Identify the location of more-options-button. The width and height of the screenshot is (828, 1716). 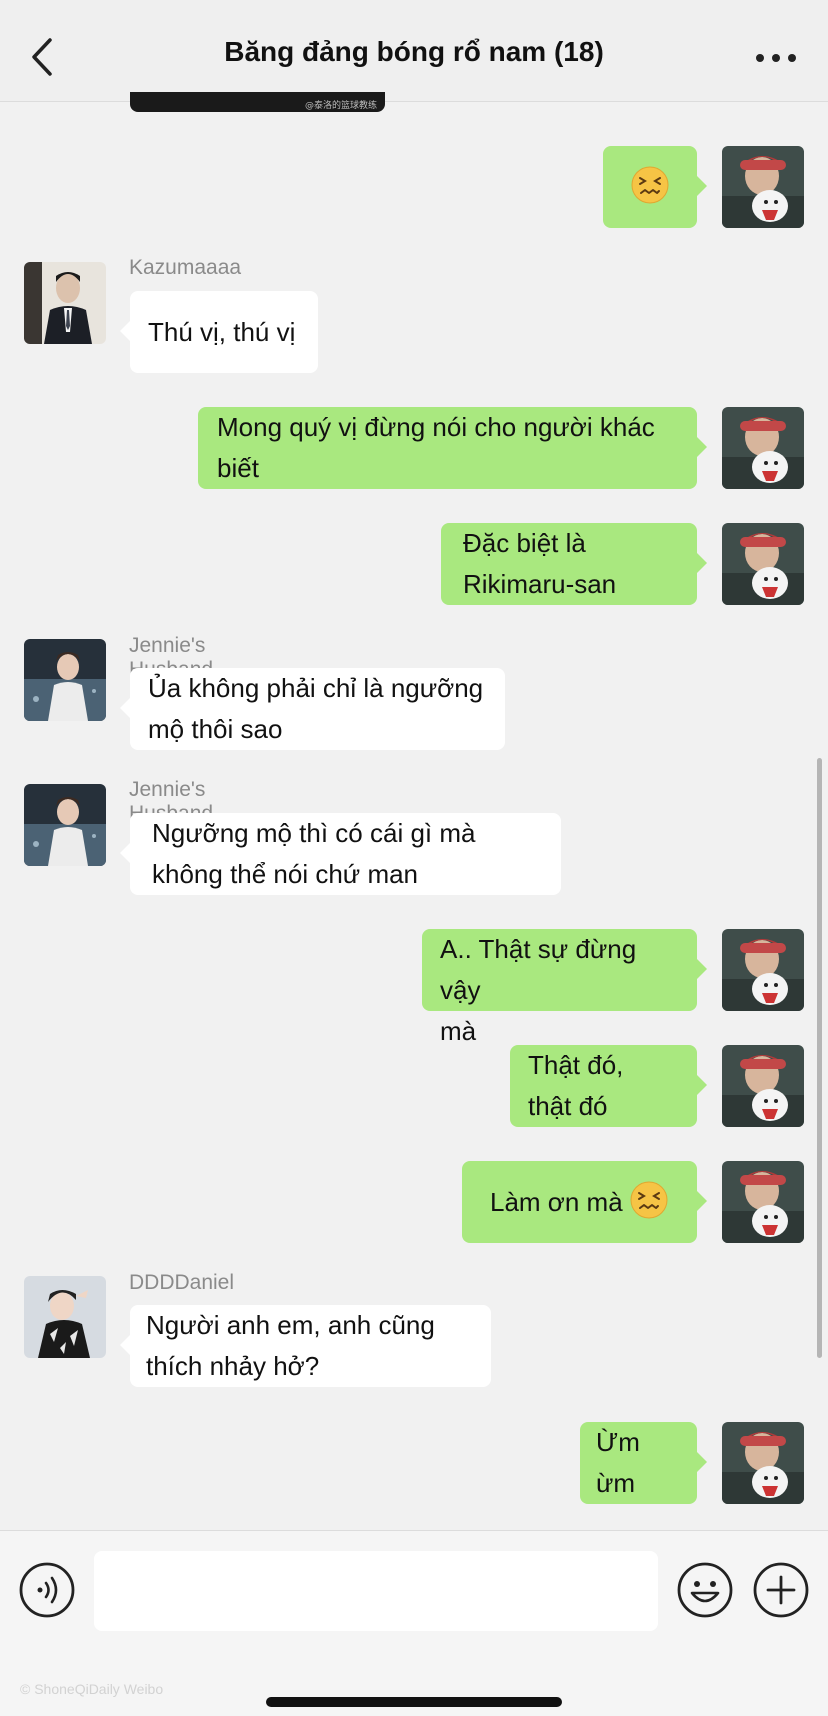
(776, 58).